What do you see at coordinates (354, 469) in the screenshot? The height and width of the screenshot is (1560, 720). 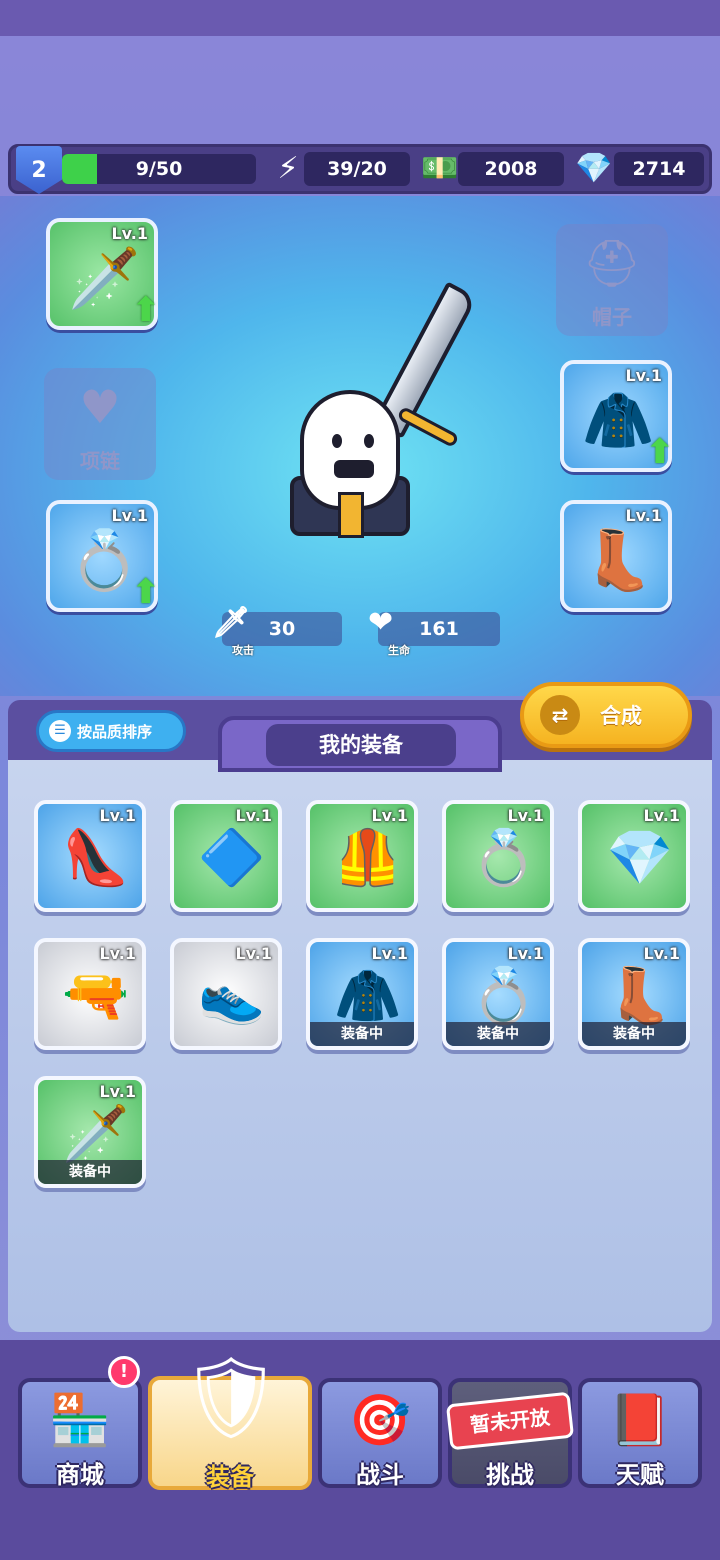 I see `hero-mouth` at bounding box center [354, 469].